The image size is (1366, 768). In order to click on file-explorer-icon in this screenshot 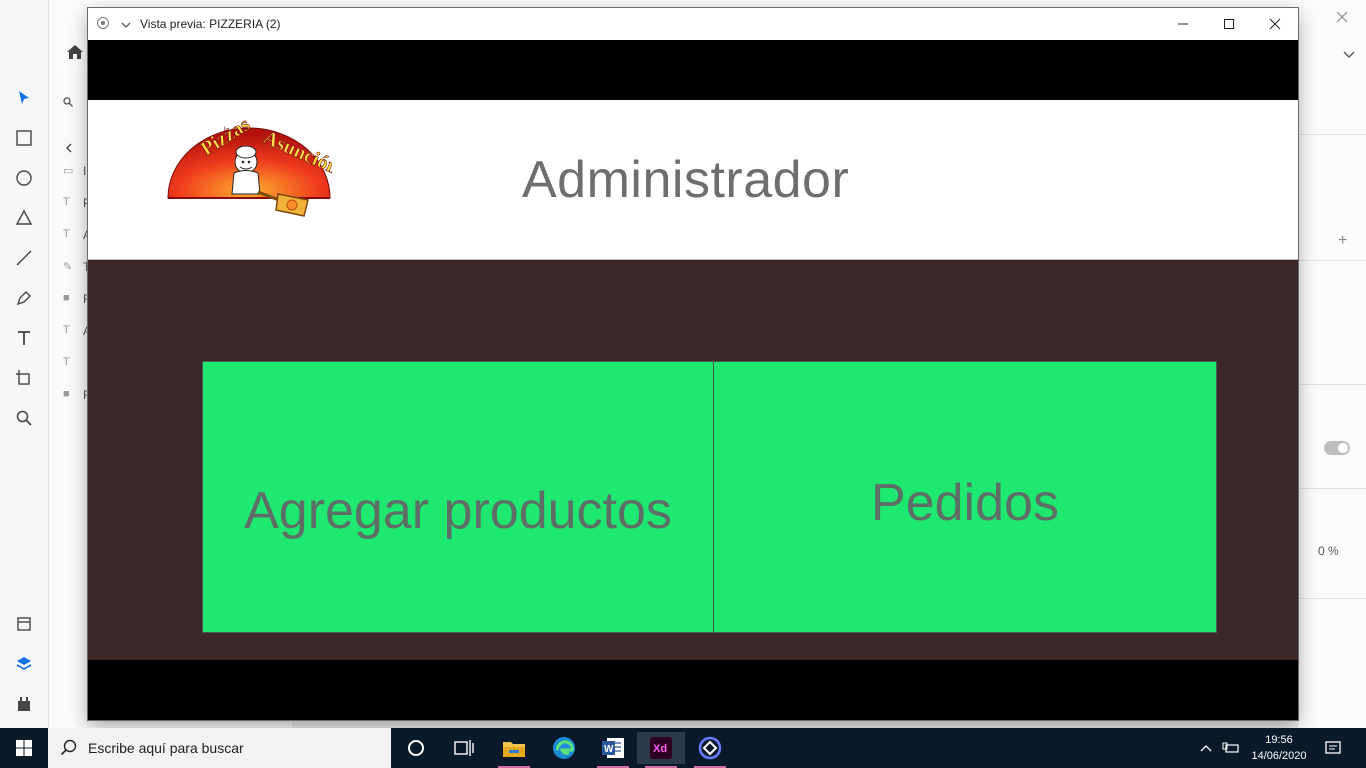, I will do `click(514, 750)`.